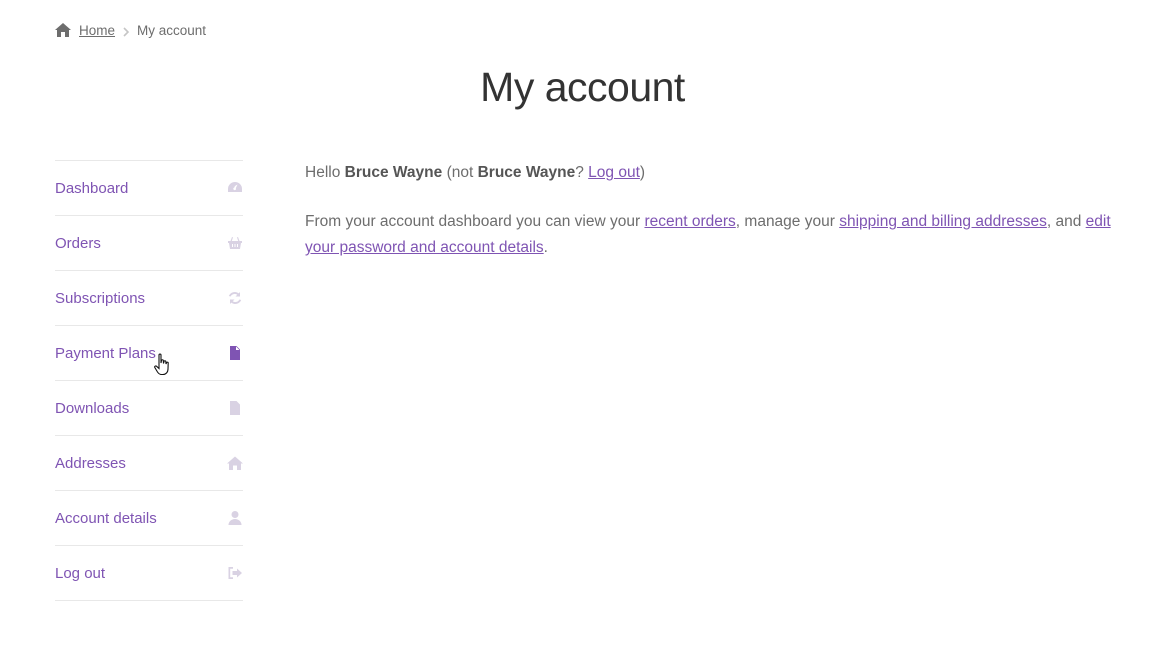  What do you see at coordinates (80, 573) in the screenshot?
I see `nav-item-label: Log out` at bounding box center [80, 573].